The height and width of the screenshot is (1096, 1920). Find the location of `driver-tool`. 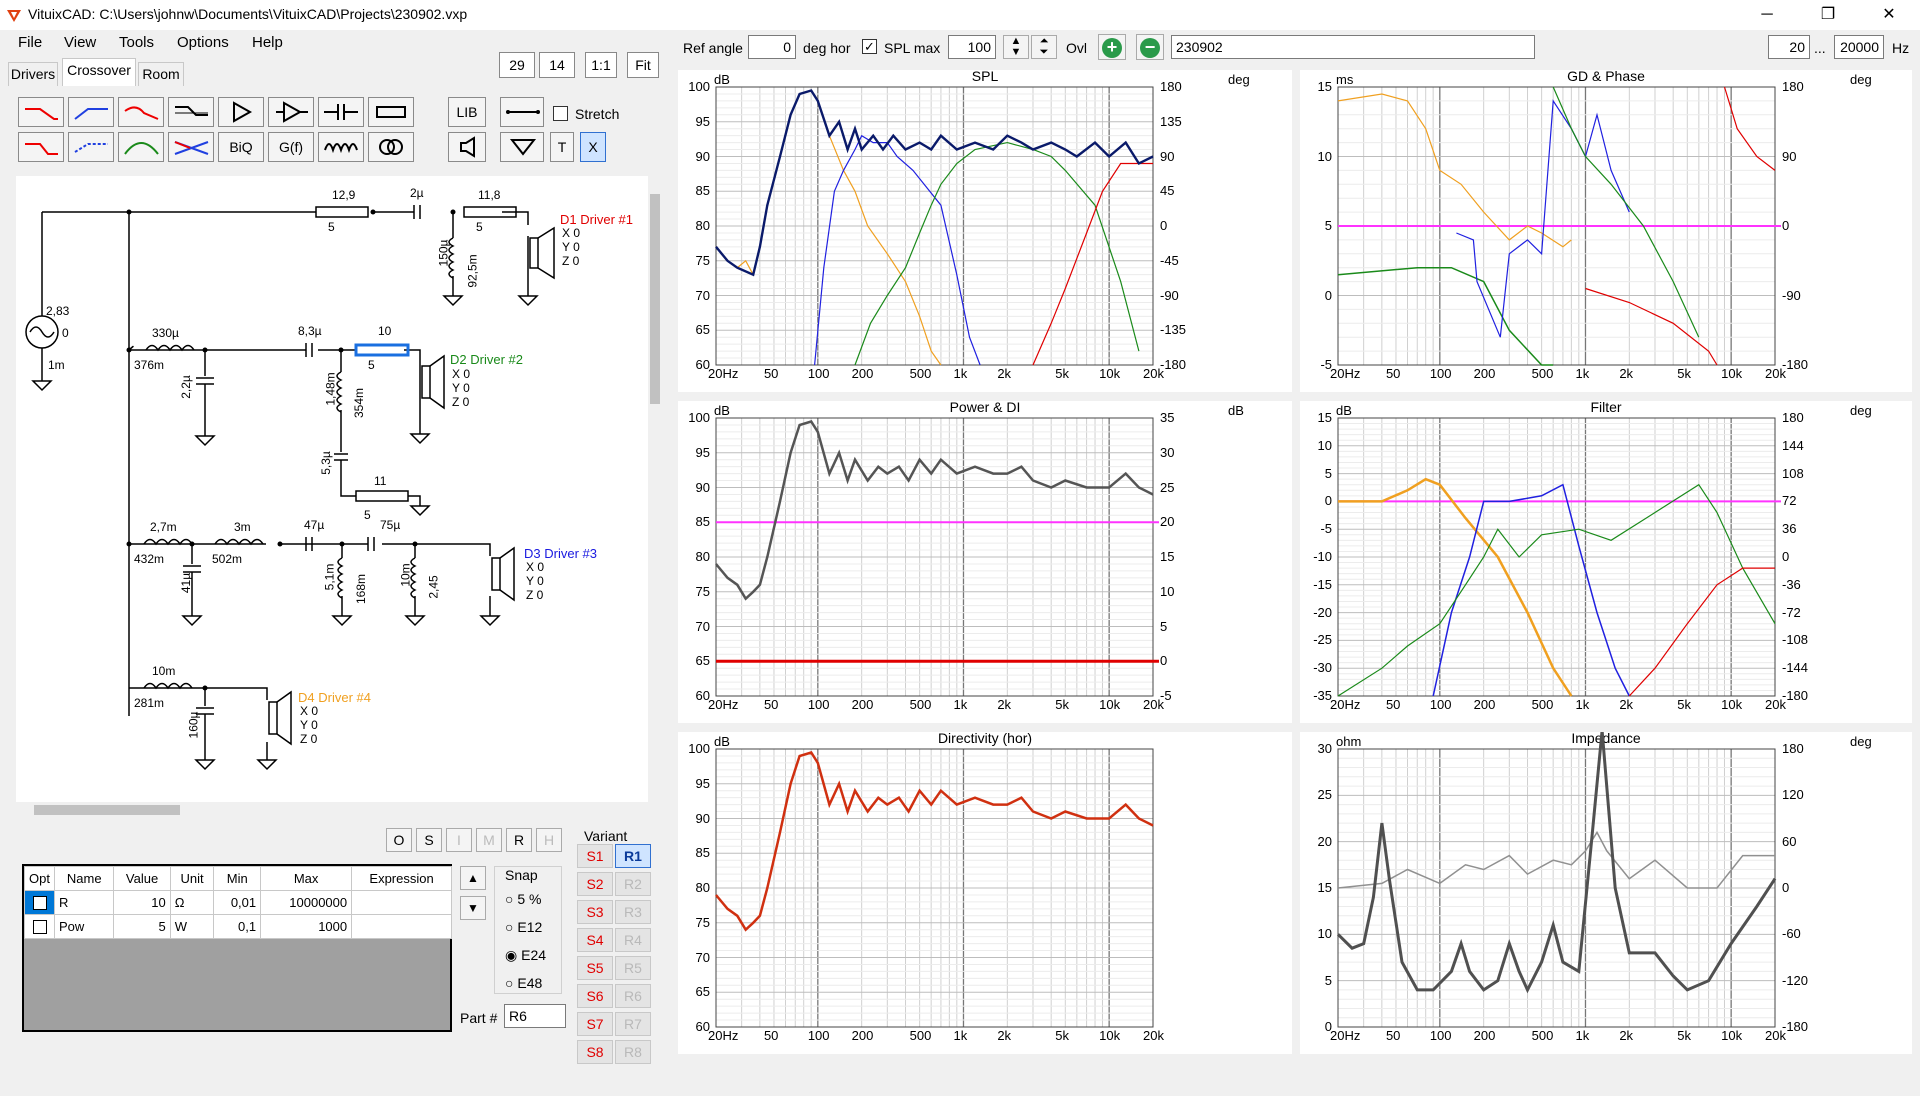

driver-tool is located at coordinates (467, 147).